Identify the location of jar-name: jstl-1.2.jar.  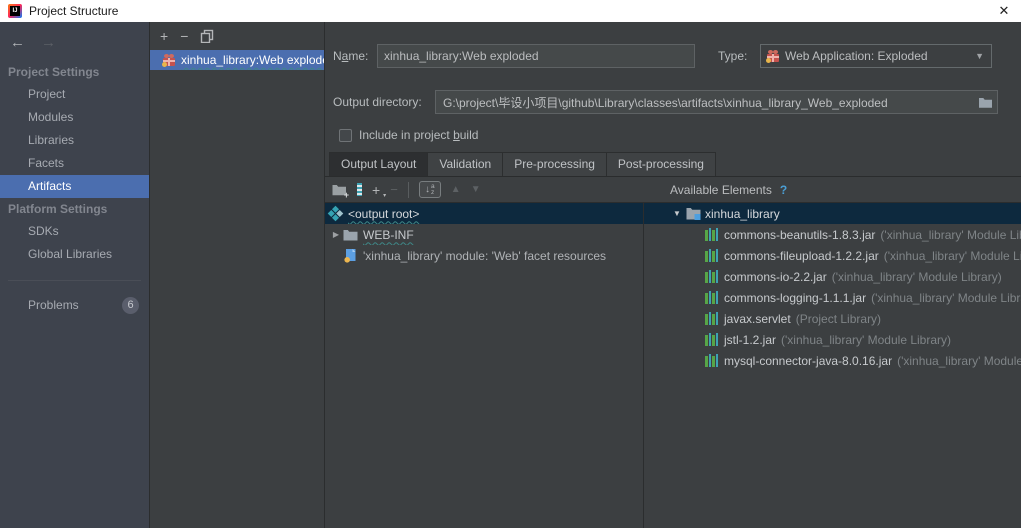
(750, 339).